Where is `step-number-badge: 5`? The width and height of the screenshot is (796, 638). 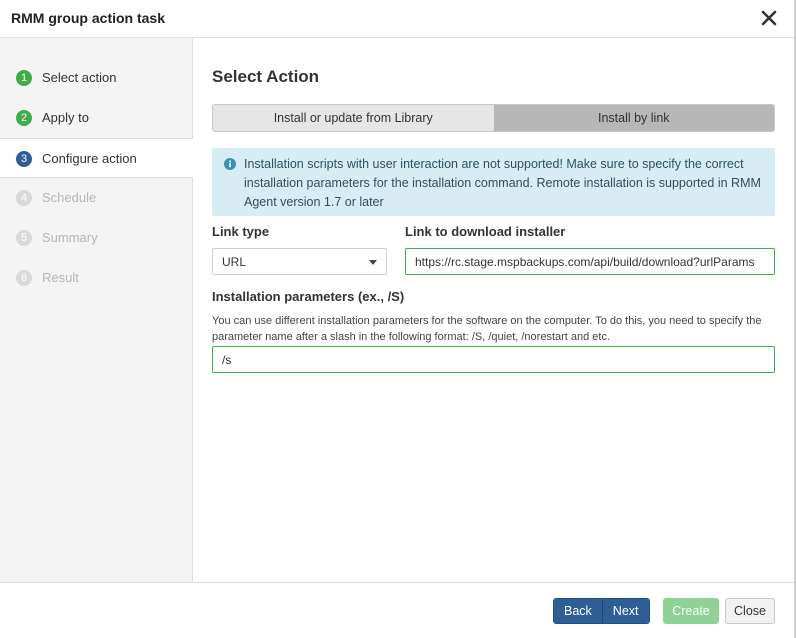 step-number-badge: 5 is located at coordinates (24, 238).